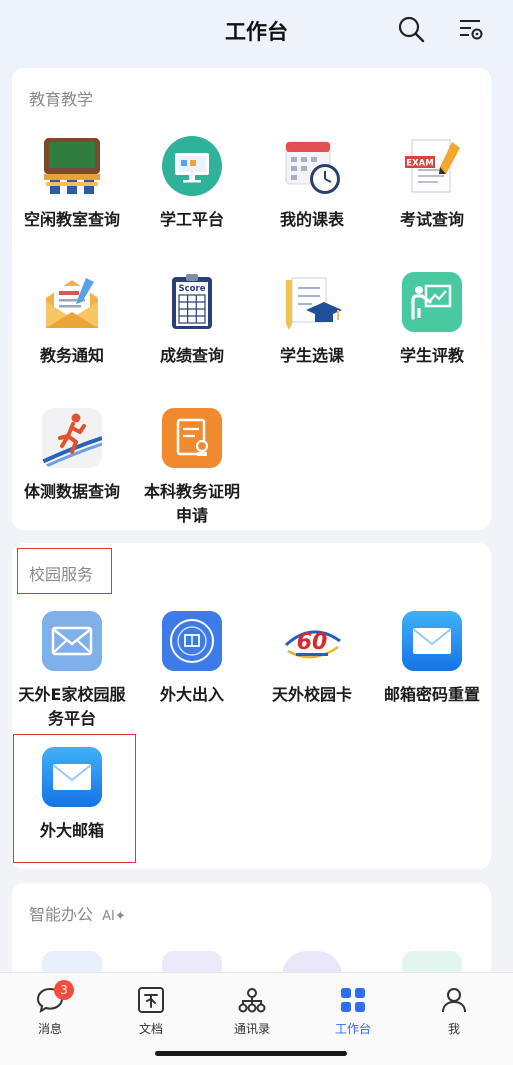  I want to click on score-clipboard-icon: Score, so click(192, 302).